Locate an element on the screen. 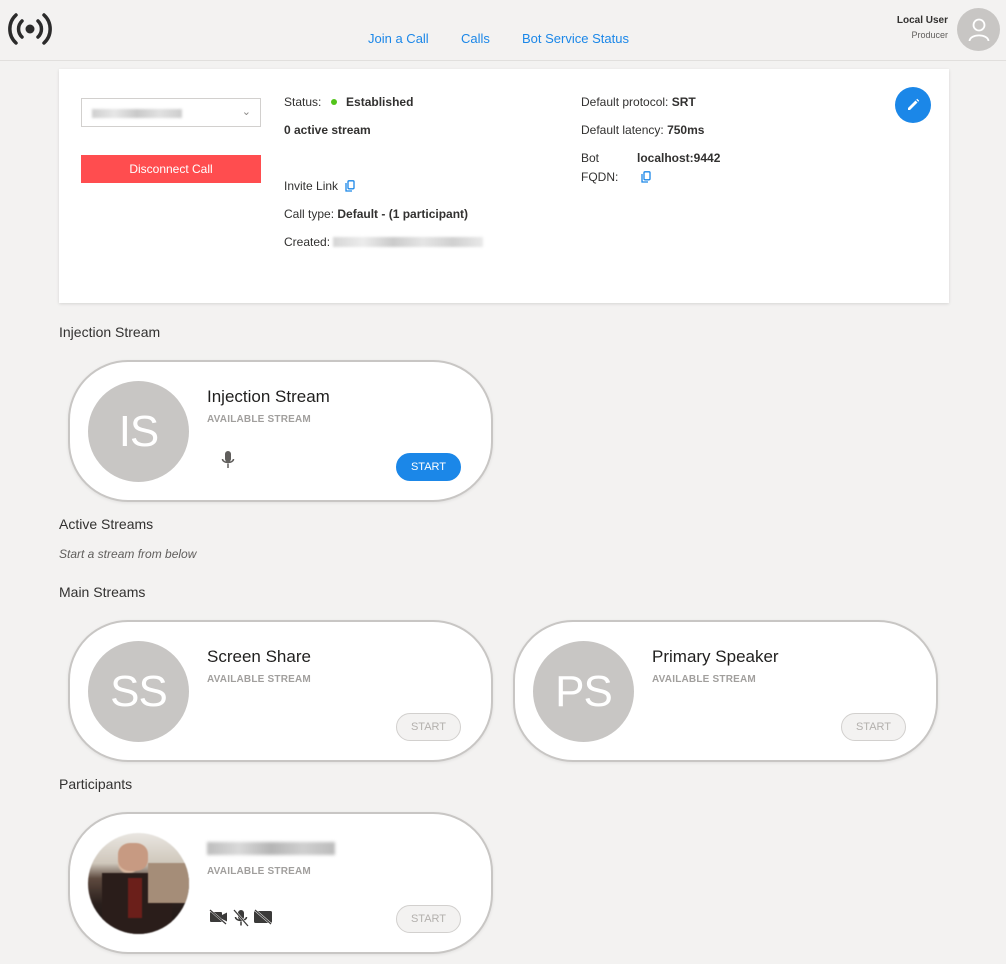  copy-invite-link-icon is located at coordinates (350, 186).